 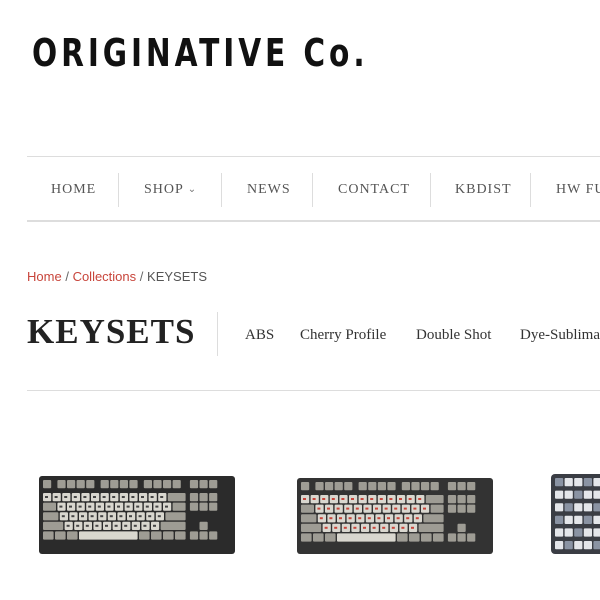 I want to click on nav-item-hw: HW FU, so click(x=578, y=189).